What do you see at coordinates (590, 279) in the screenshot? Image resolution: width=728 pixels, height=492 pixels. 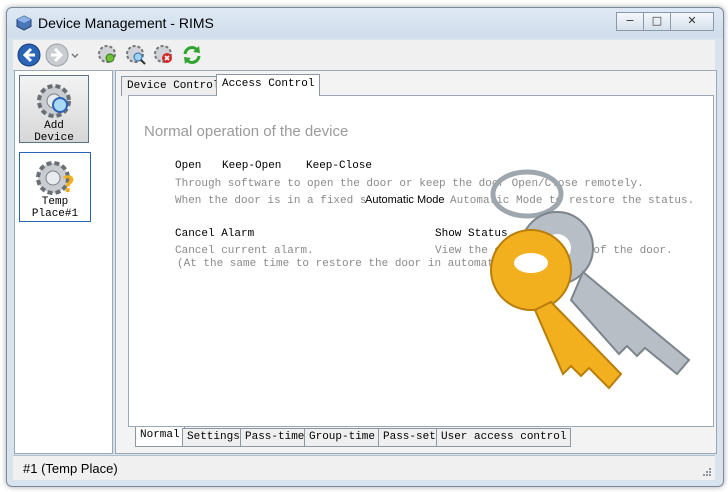 I see `keys-illustration` at bounding box center [590, 279].